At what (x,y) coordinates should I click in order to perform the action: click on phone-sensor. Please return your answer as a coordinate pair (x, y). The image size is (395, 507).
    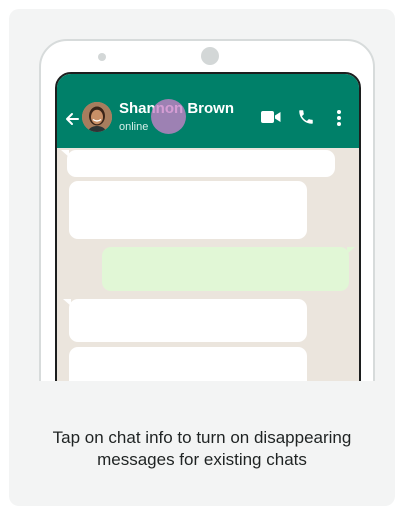
    Looking at the image, I should click on (102, 57).